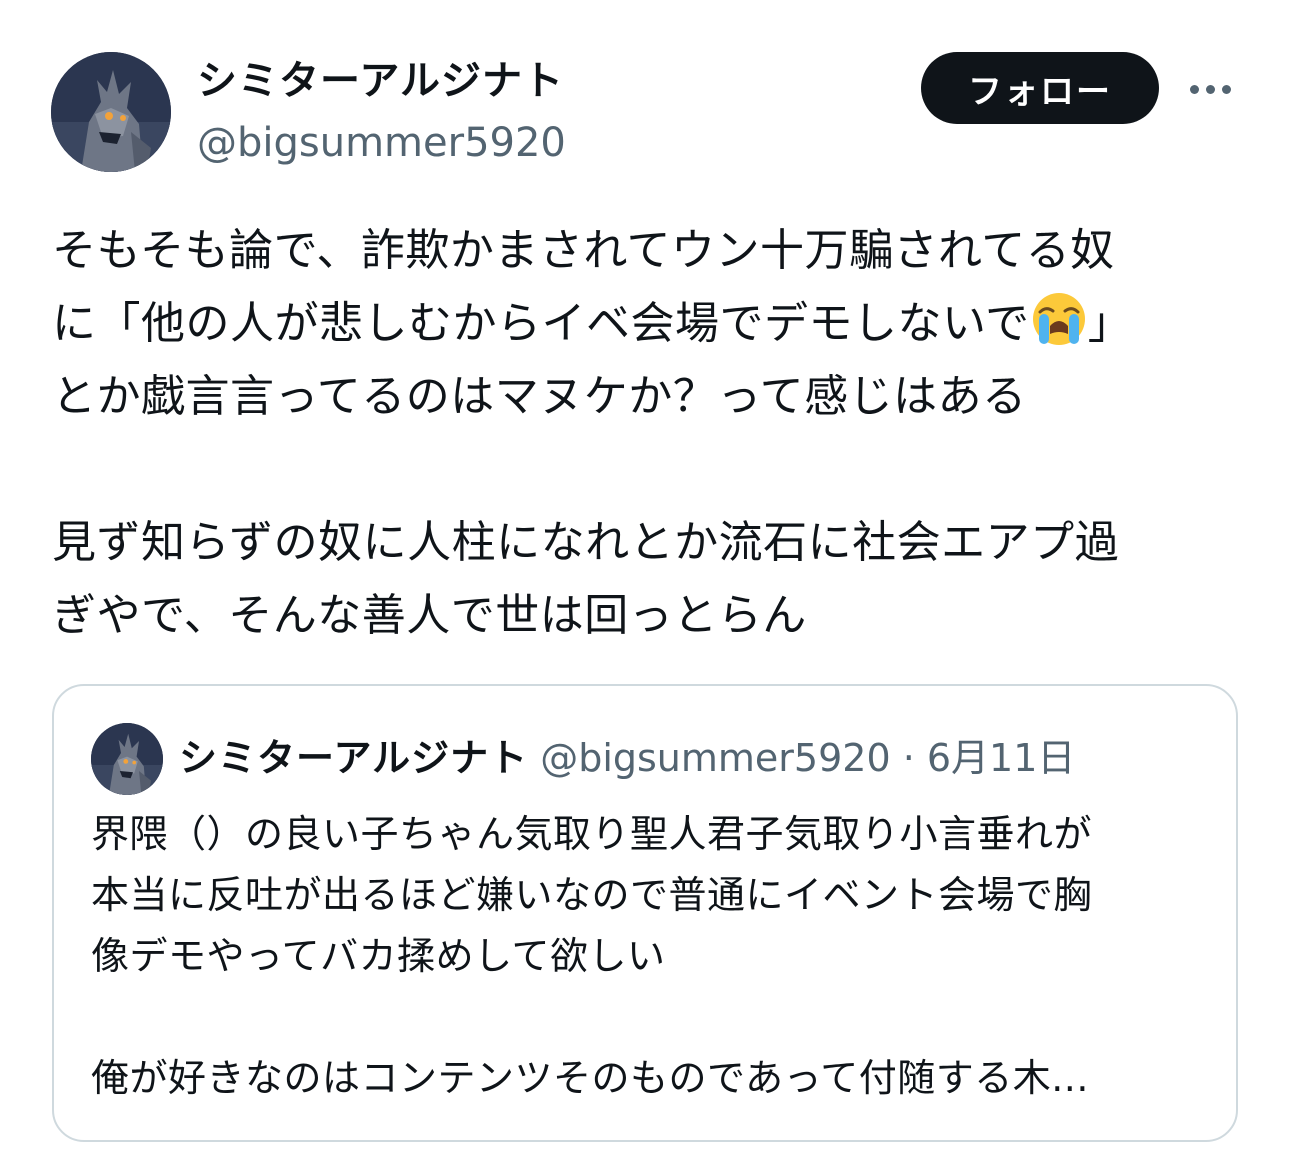  I want to click on quoted-line: 本当に反吐が出るほど嫌いなので普通にイベント会場で胸, so click(592, 895).